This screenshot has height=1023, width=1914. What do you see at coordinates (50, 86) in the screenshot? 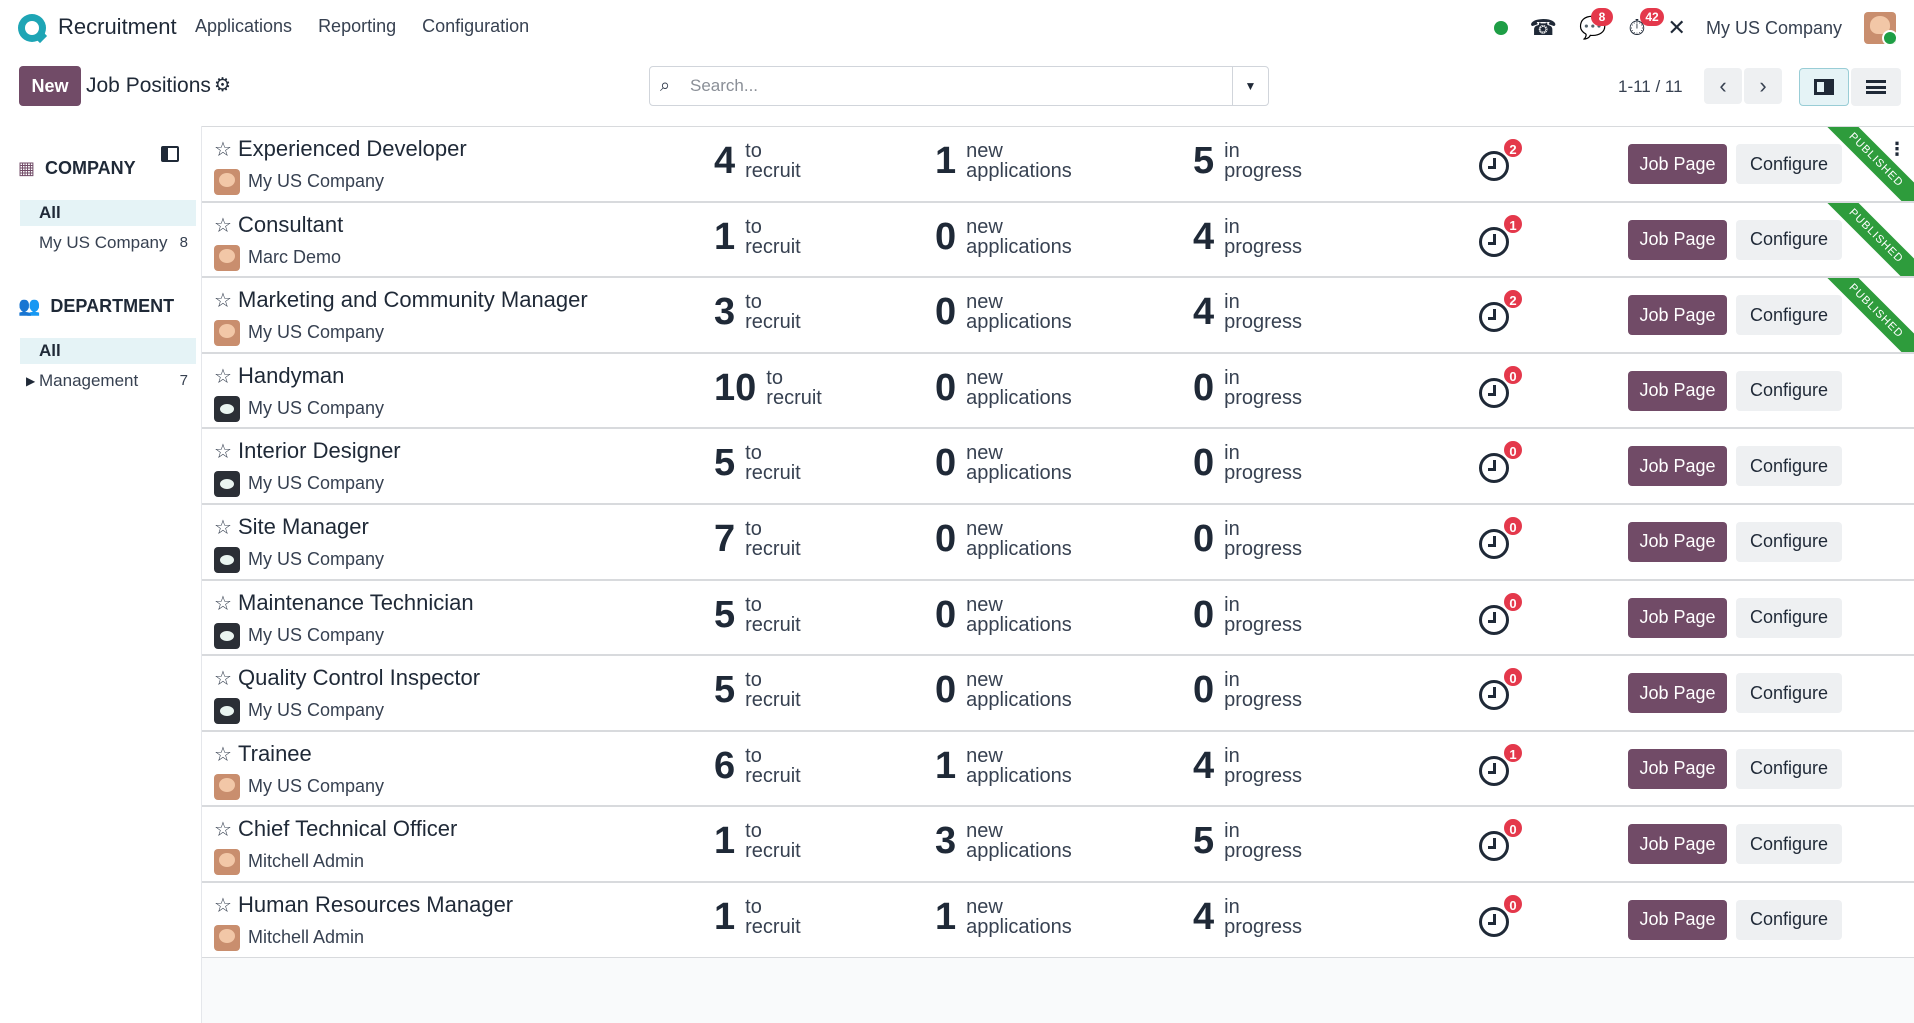
I see `new-button: New` at bounding box center [50, 86].